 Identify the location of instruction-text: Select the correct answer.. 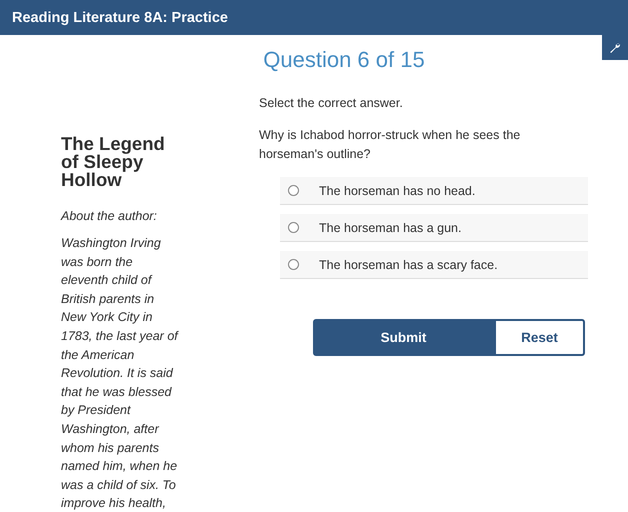
(331, 103).